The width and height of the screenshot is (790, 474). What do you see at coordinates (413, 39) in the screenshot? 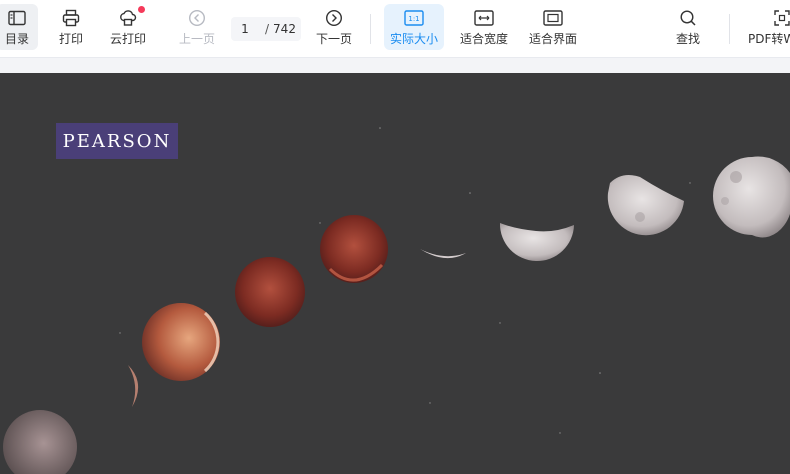
I see `actual-size-label: 实际大小` at bounding box center [413, 39].